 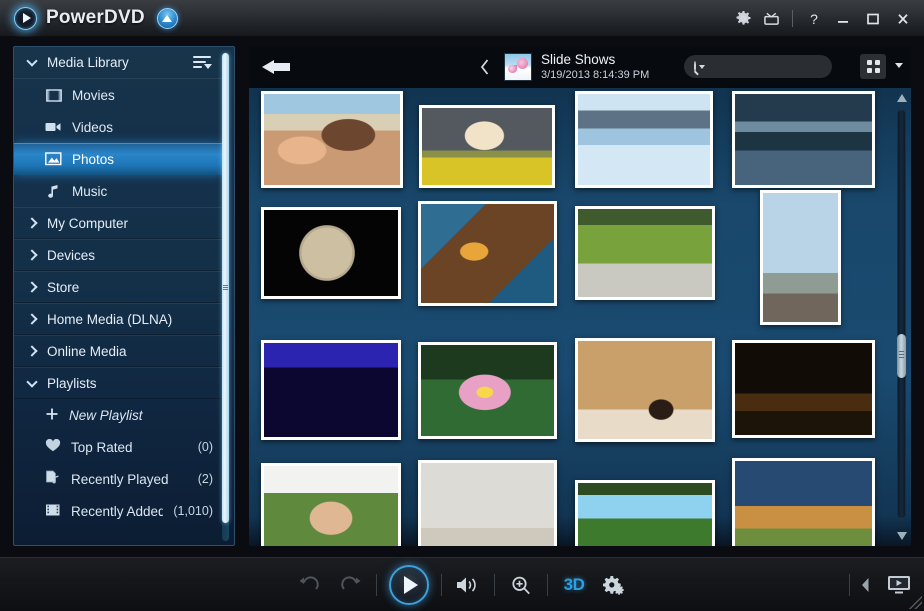 I want to click on question-mark-icon: ?, so click(x=814, y=19).